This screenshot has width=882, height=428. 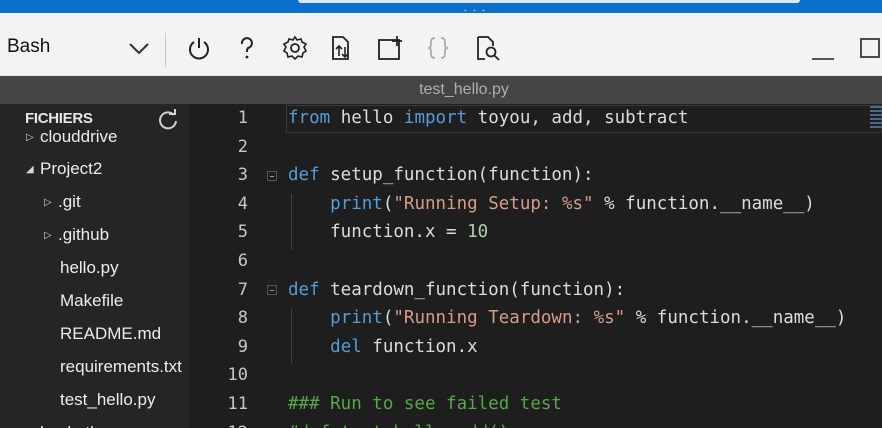 What do you see at coordinates (62, 202) in the screenshot?
I see `tree-folder-git: ▷ .git` at bounding box center [62, 202].